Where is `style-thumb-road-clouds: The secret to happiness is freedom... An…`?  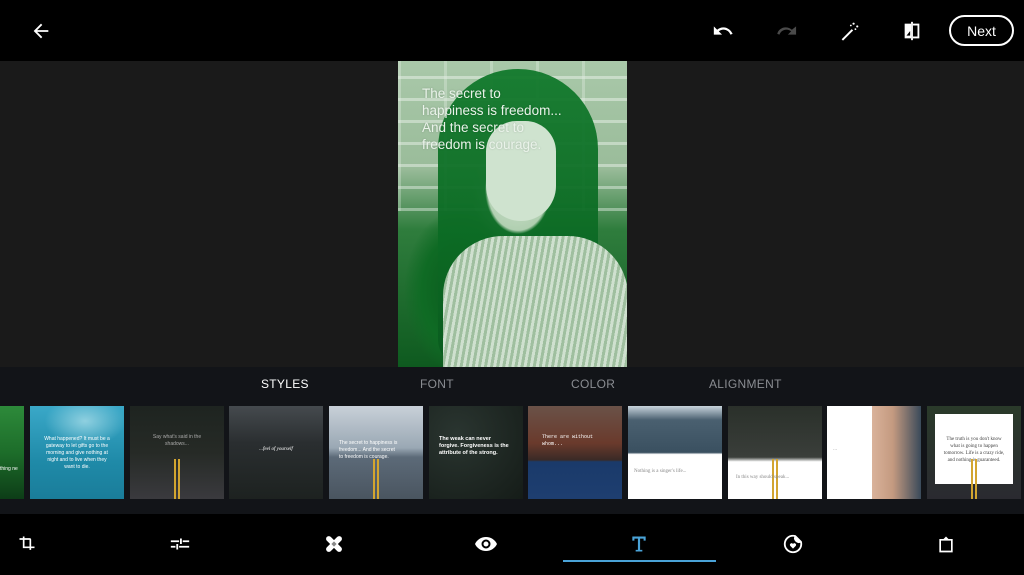
style-thumb-road-clouds: The secret to happiness is freedom... An… is located at coordinates (376, 452).